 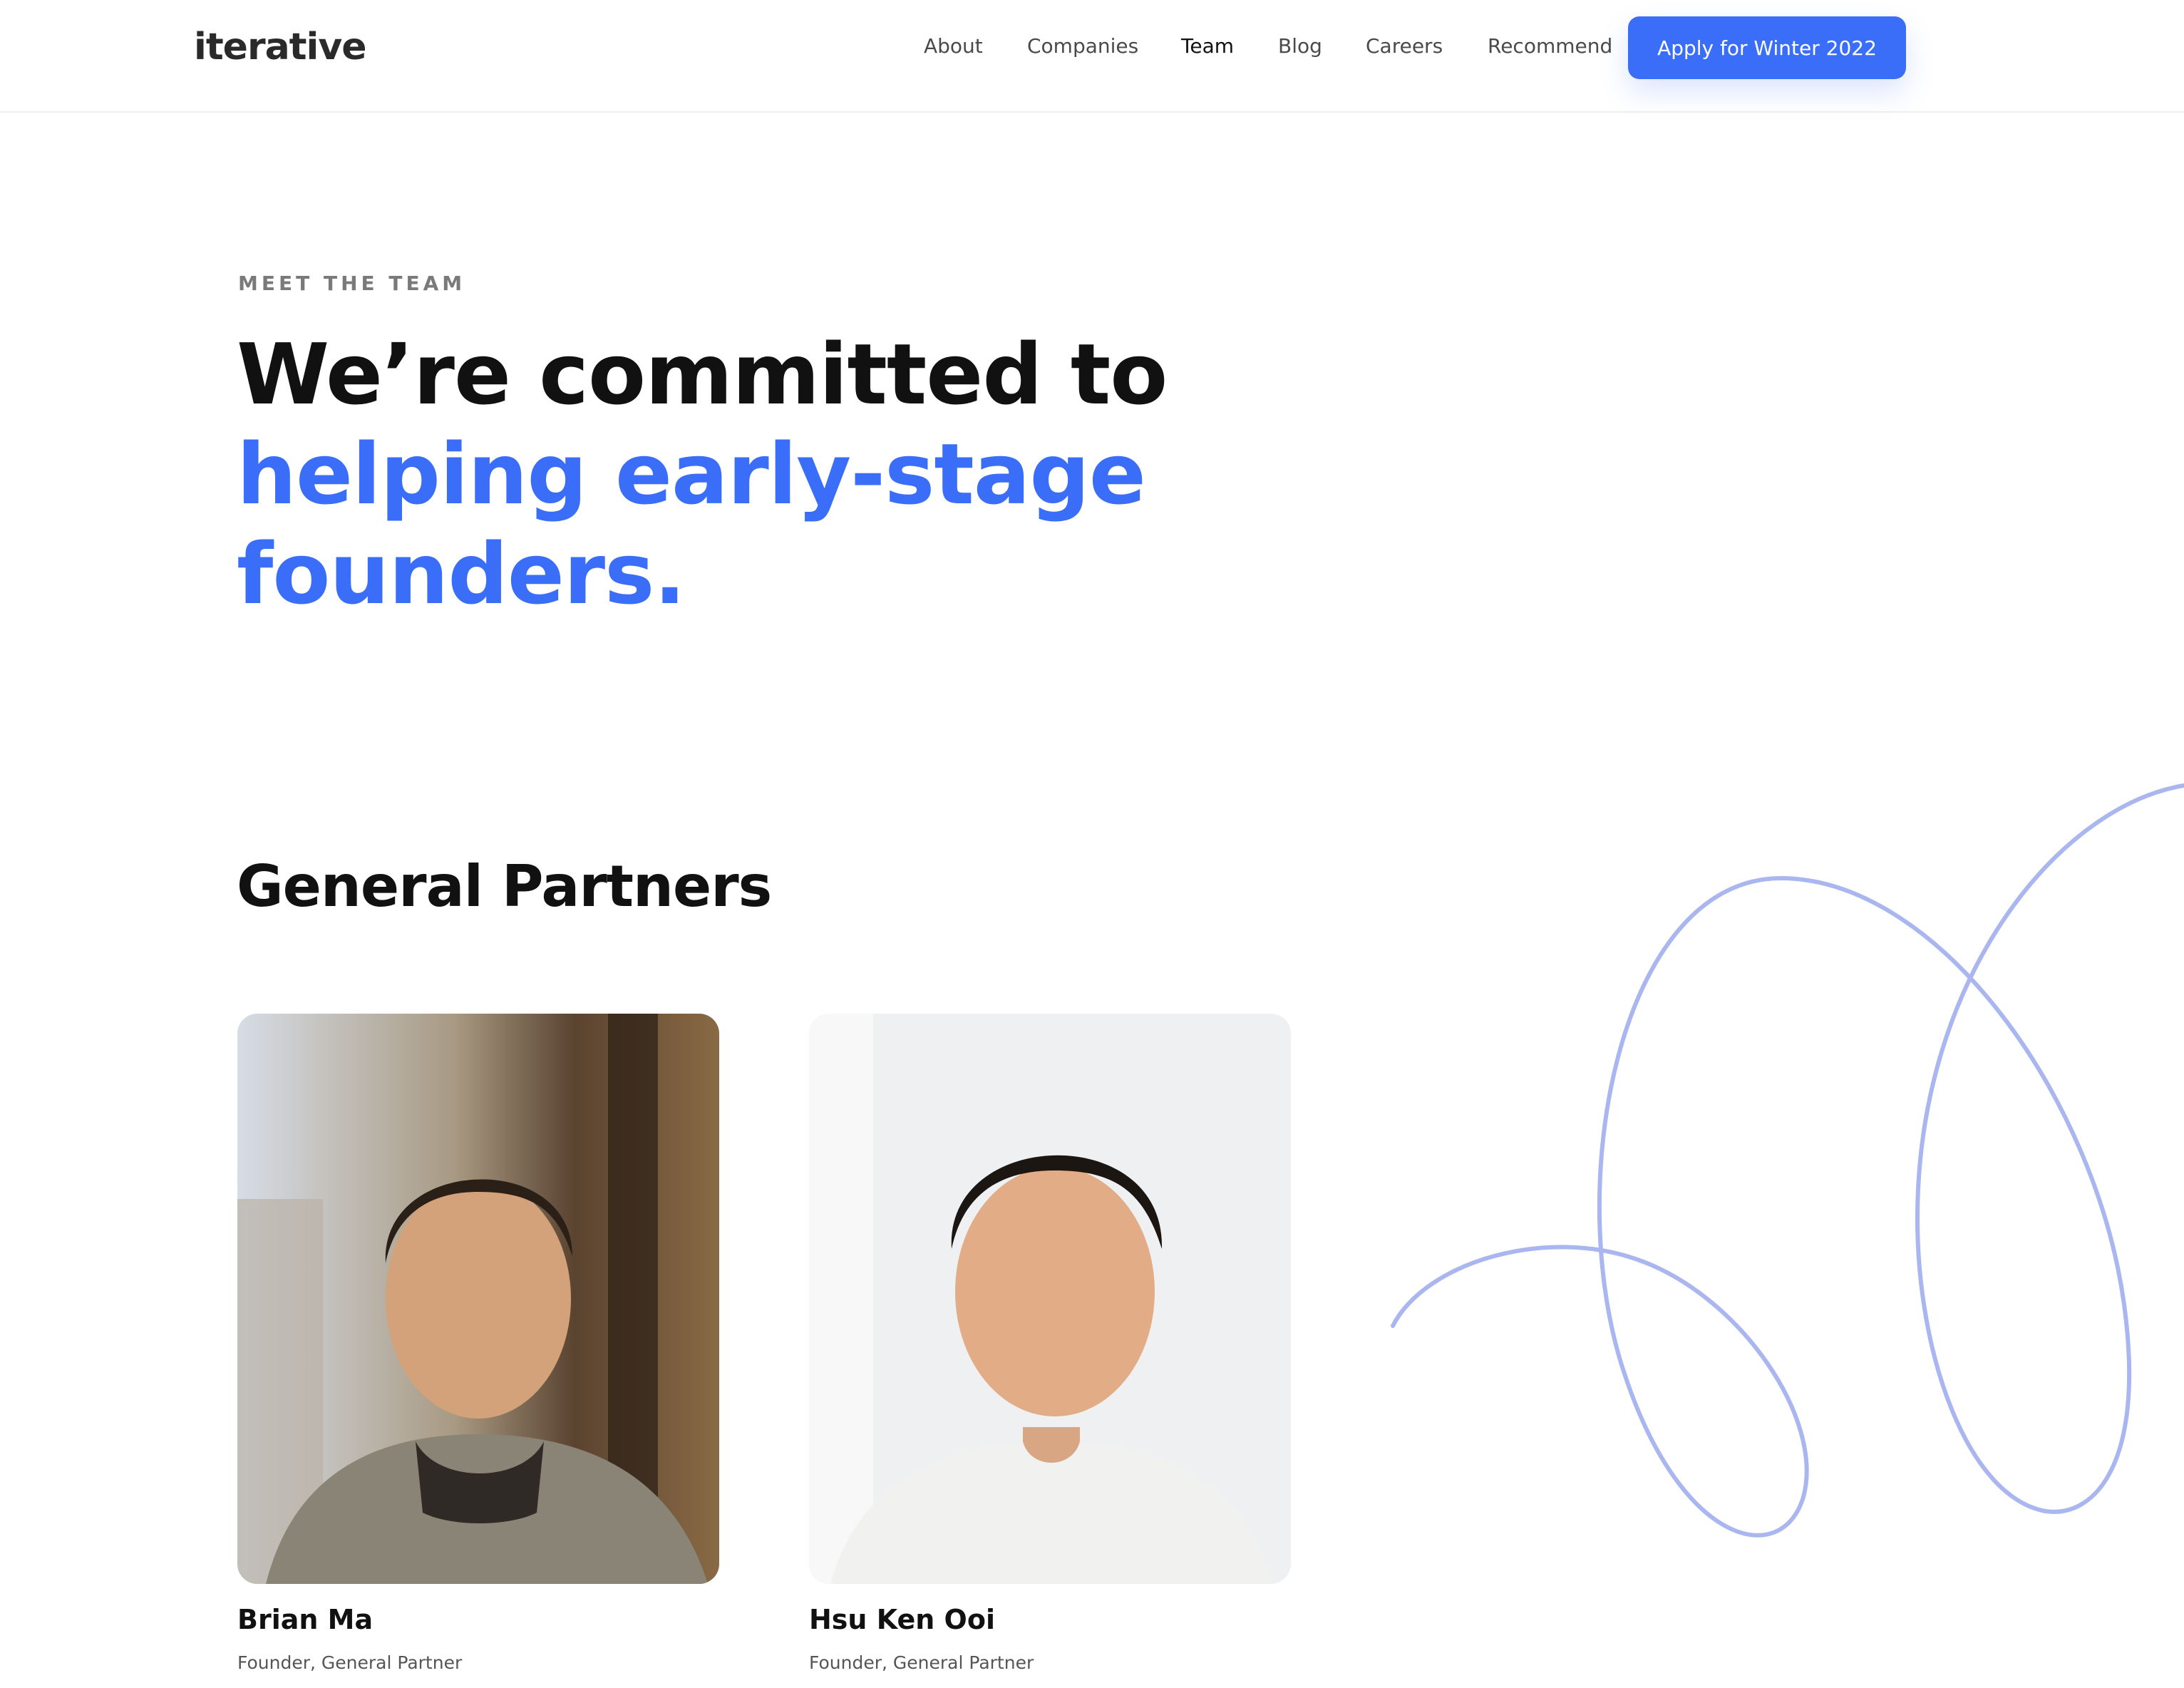 I want to click on nav-careers: Careers, so click(x=1404, y=46).